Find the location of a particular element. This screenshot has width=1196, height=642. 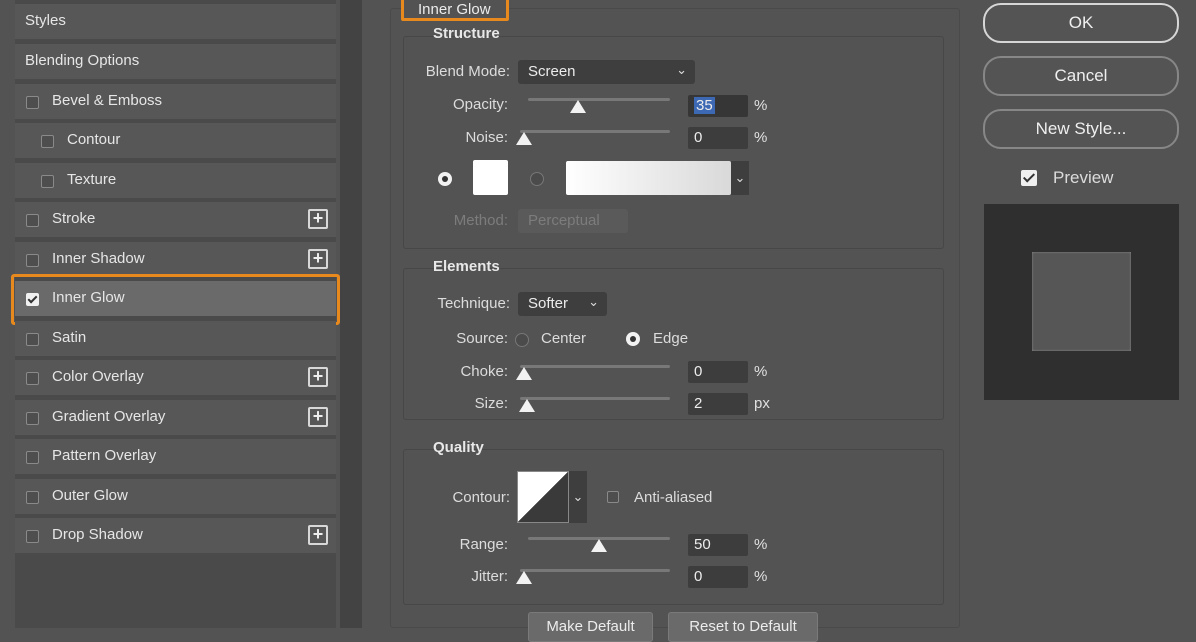

noise-unit: % is located at coordinates (761, 137).